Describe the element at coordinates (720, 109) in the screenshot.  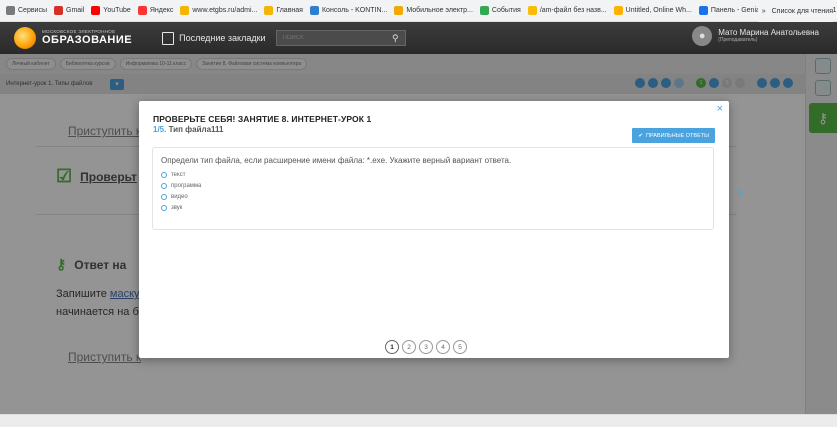
I see `close-icon: ×` at that location.